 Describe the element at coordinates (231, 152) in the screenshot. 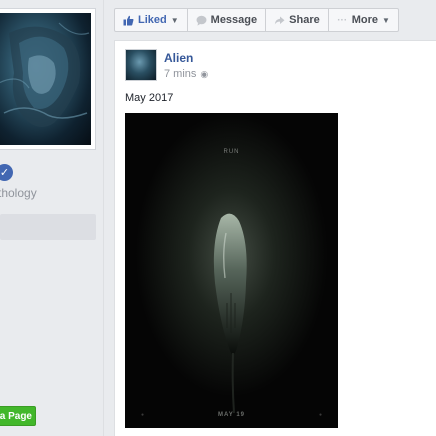

I see `poster-tagline: RUN` at that location.